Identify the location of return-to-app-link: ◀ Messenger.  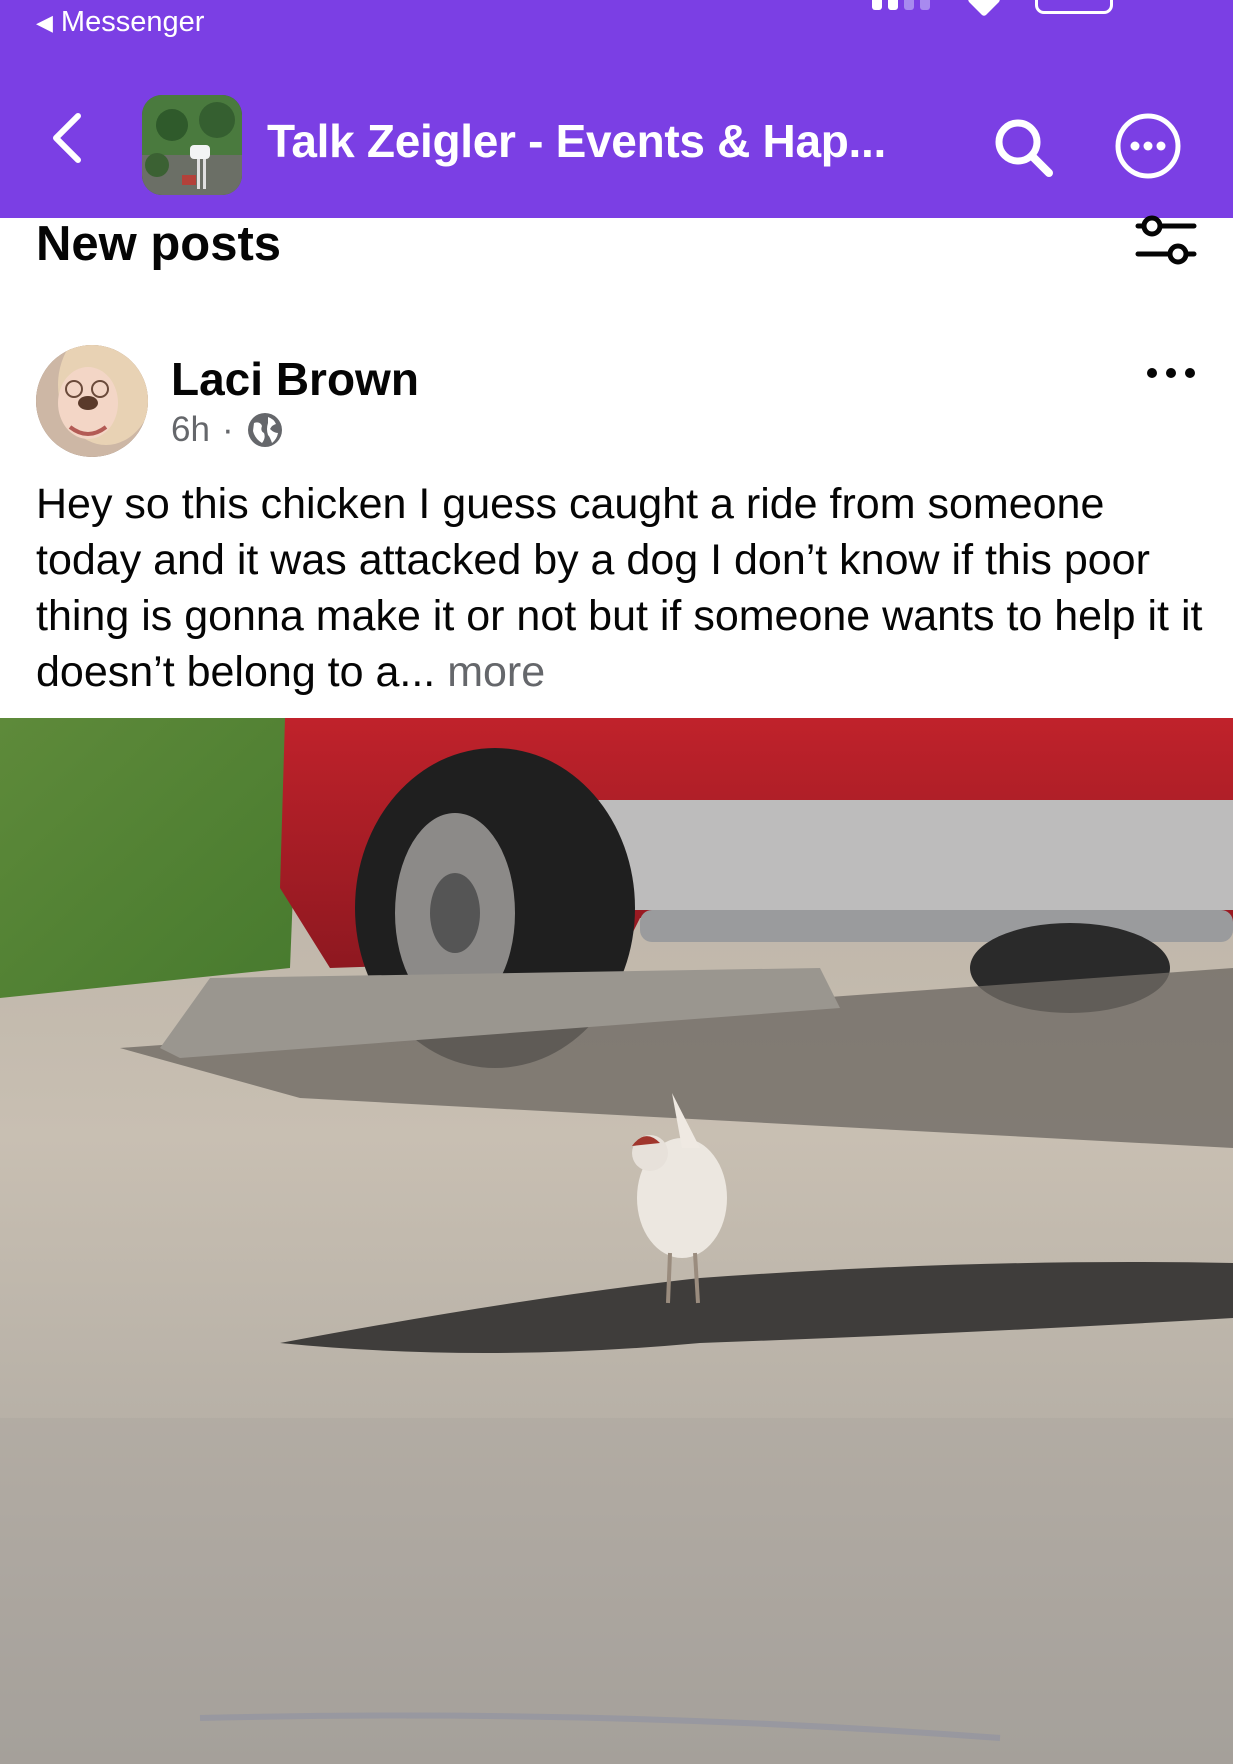
(120, 22).